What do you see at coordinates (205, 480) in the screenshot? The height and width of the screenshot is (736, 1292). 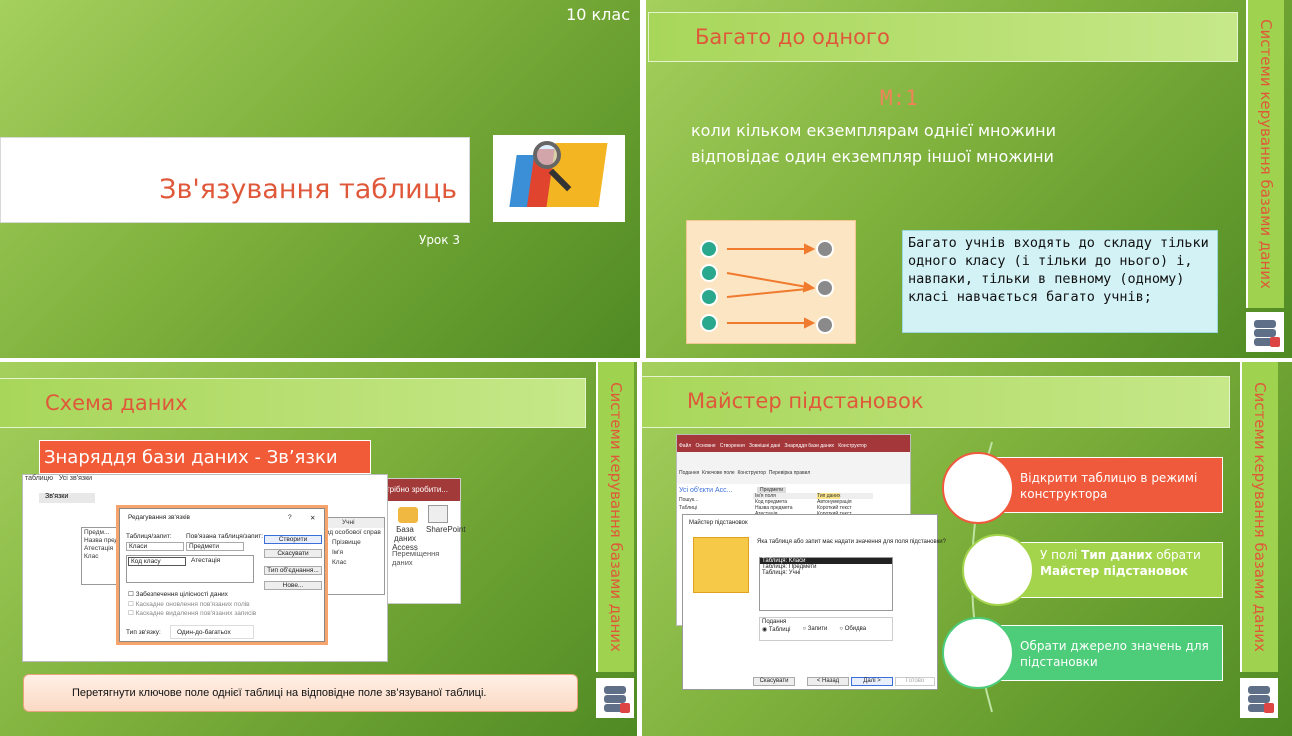 I see `tabs-row: таблицю Усі зв'язки` at bounding box center [205, 480].